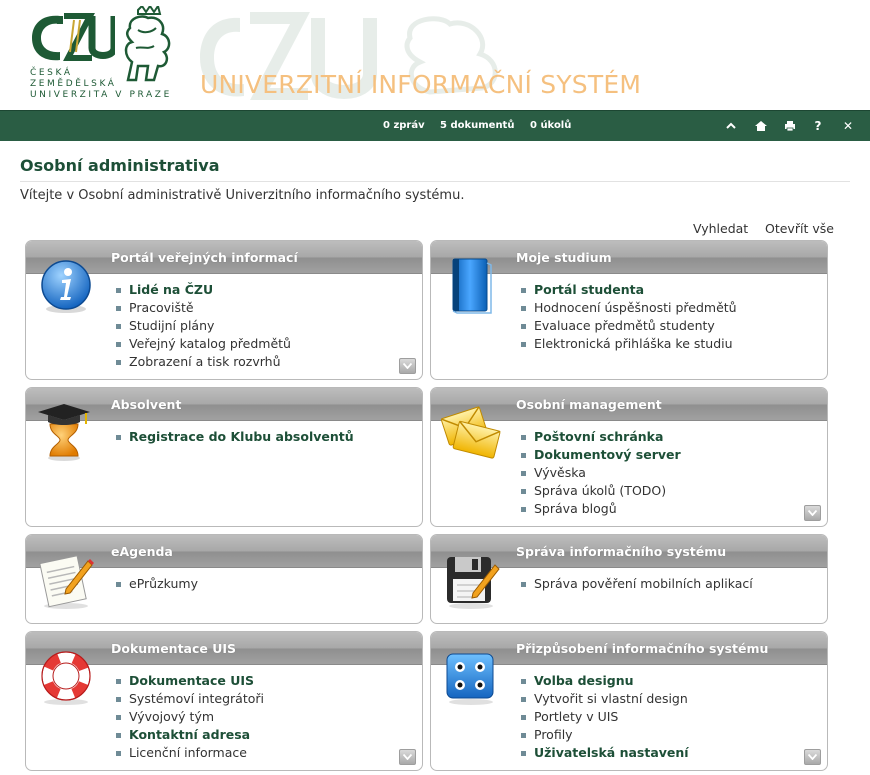 Image resolution: width=870 pixels, height=775 pixels. What do you see at coordinates (589, 404) in the screenshot?
I see `panel-title: Osobní management` at bounding box center [589, 404].